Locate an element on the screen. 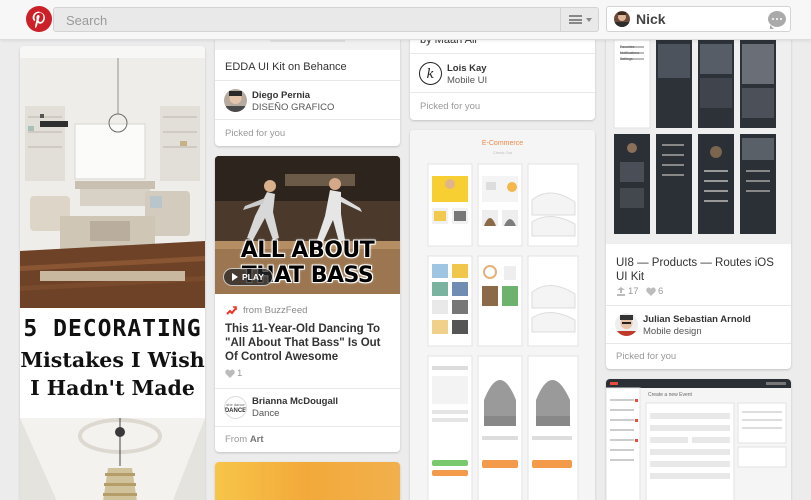 Image resolution: width=811 pixels, height=500 pixels. pin-image: Favorites Notifications Settings is located at coordinates (698, 132).